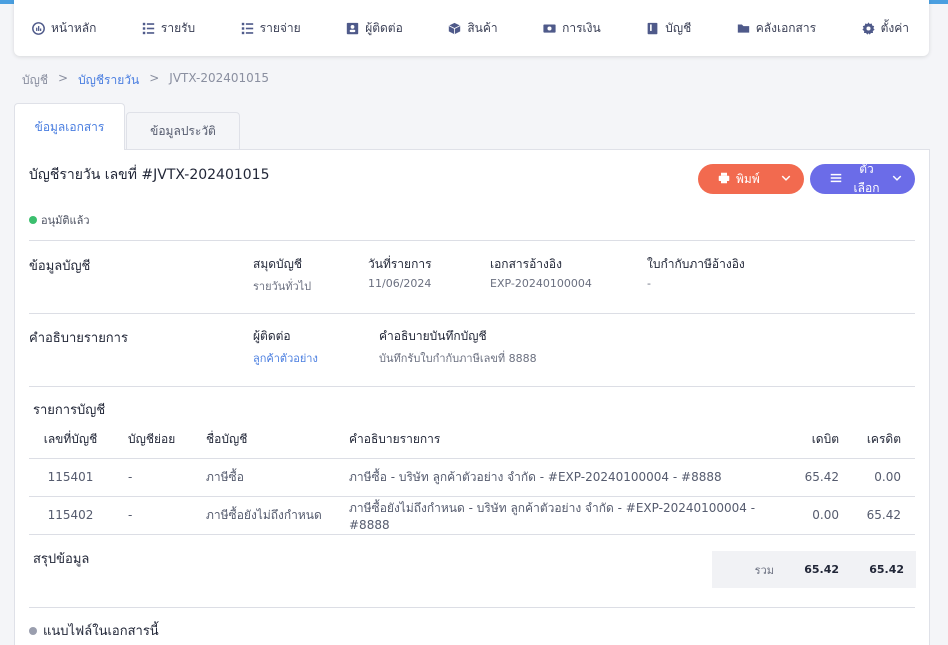 This screenshot has height=645, width=948. I want to click on nav-expense-label: รายจ่าย, so click(280, 27).